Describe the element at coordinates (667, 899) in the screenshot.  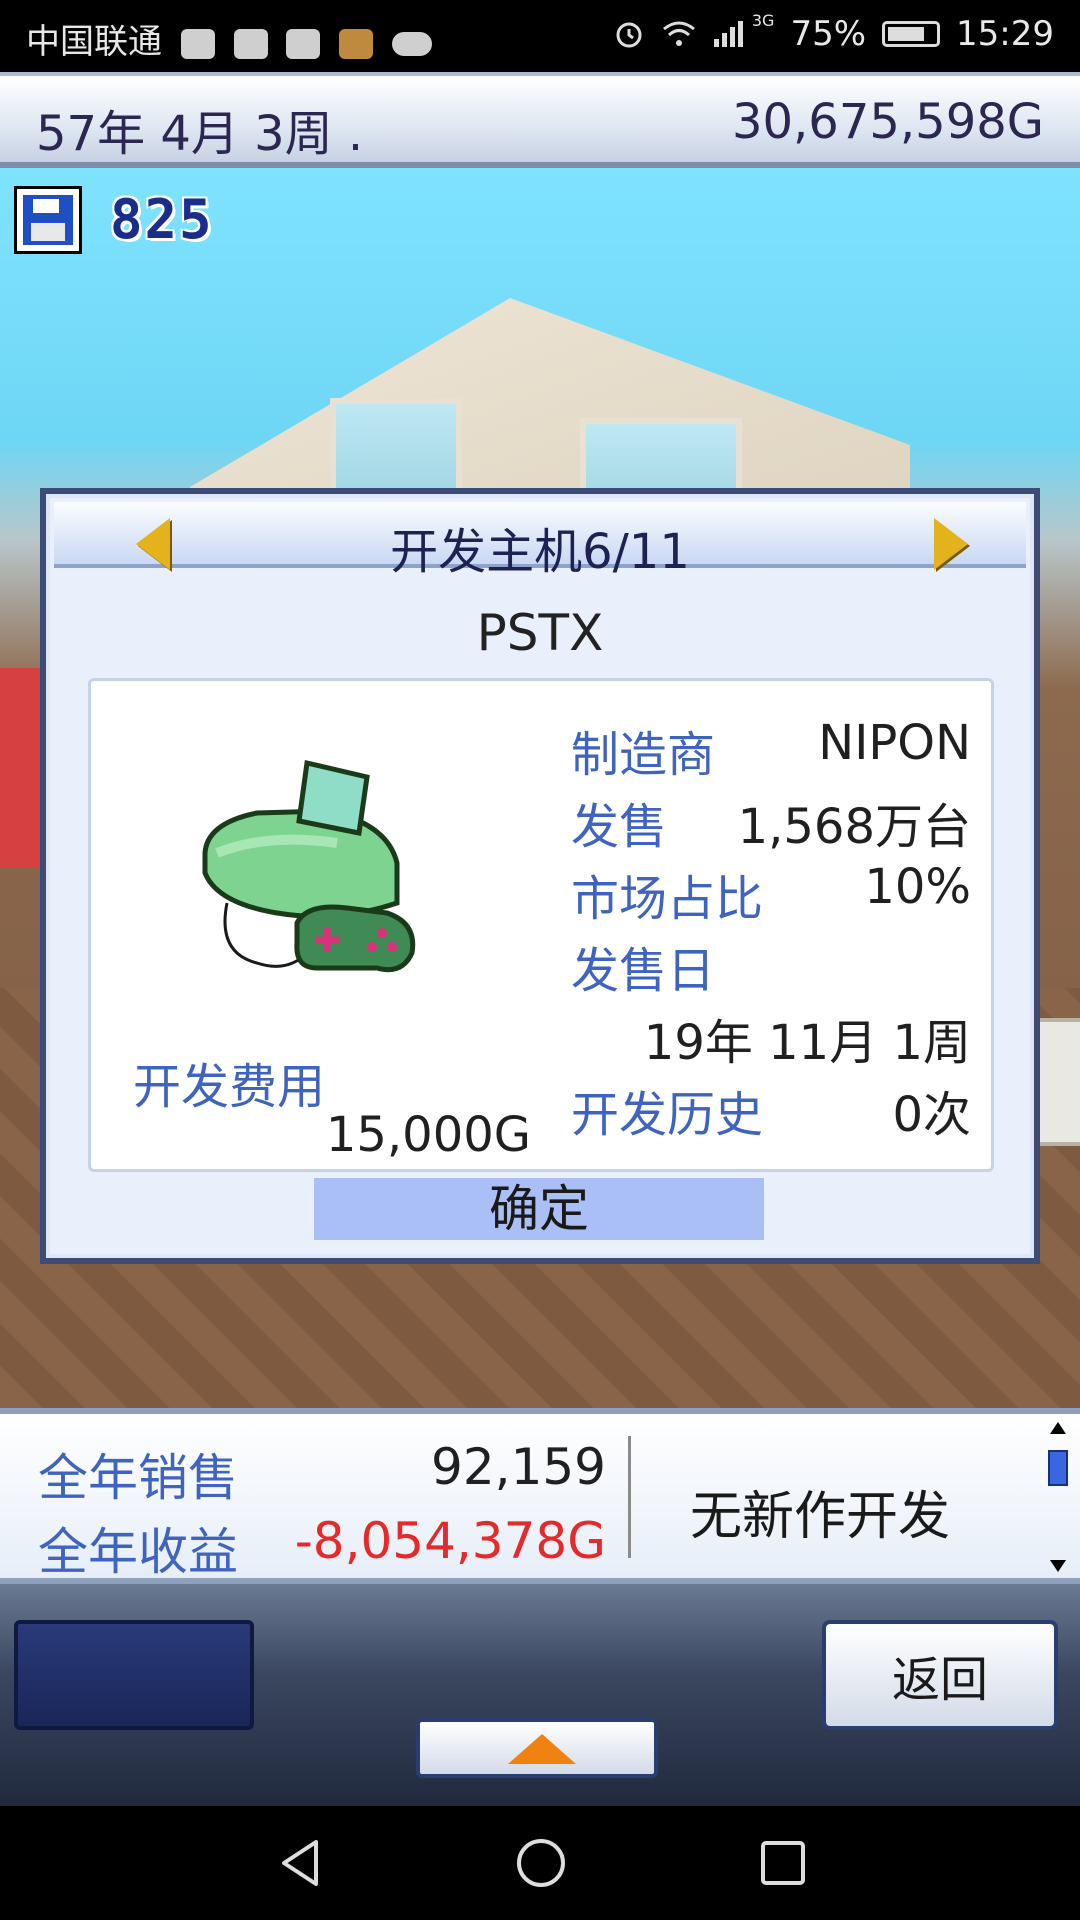
I see `market-share-label: 市场占比` at that location.